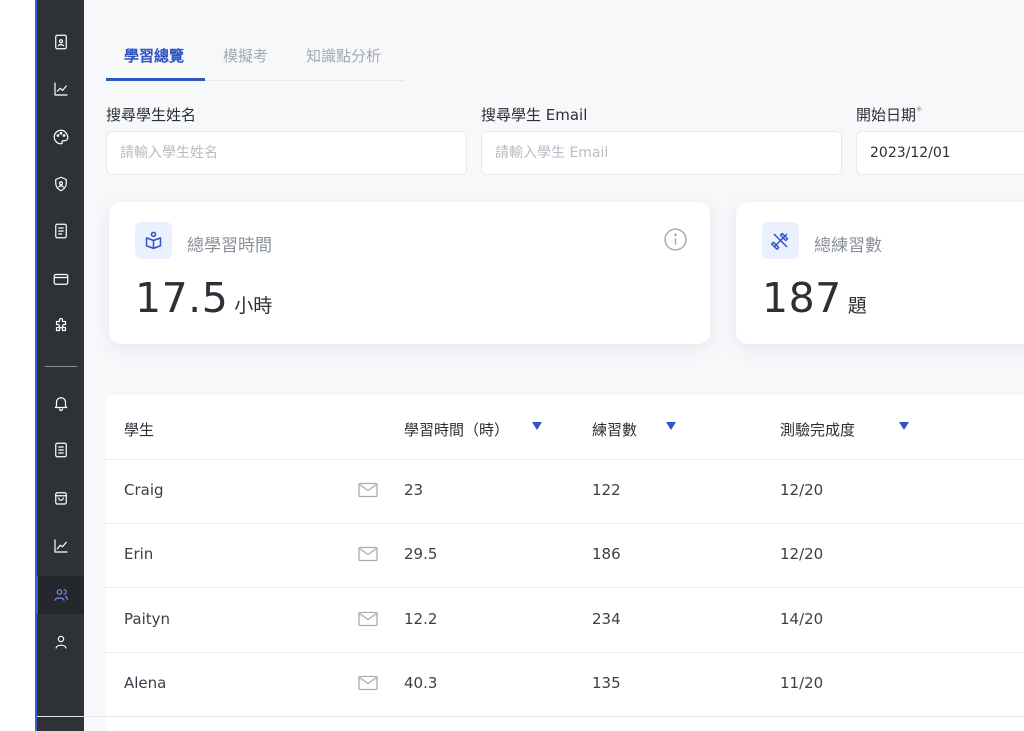 This screenshot has width=1024, height=731. Describe the element at coordinates (919, 111) in the screenshot. I see `required-mark: *` at that location.